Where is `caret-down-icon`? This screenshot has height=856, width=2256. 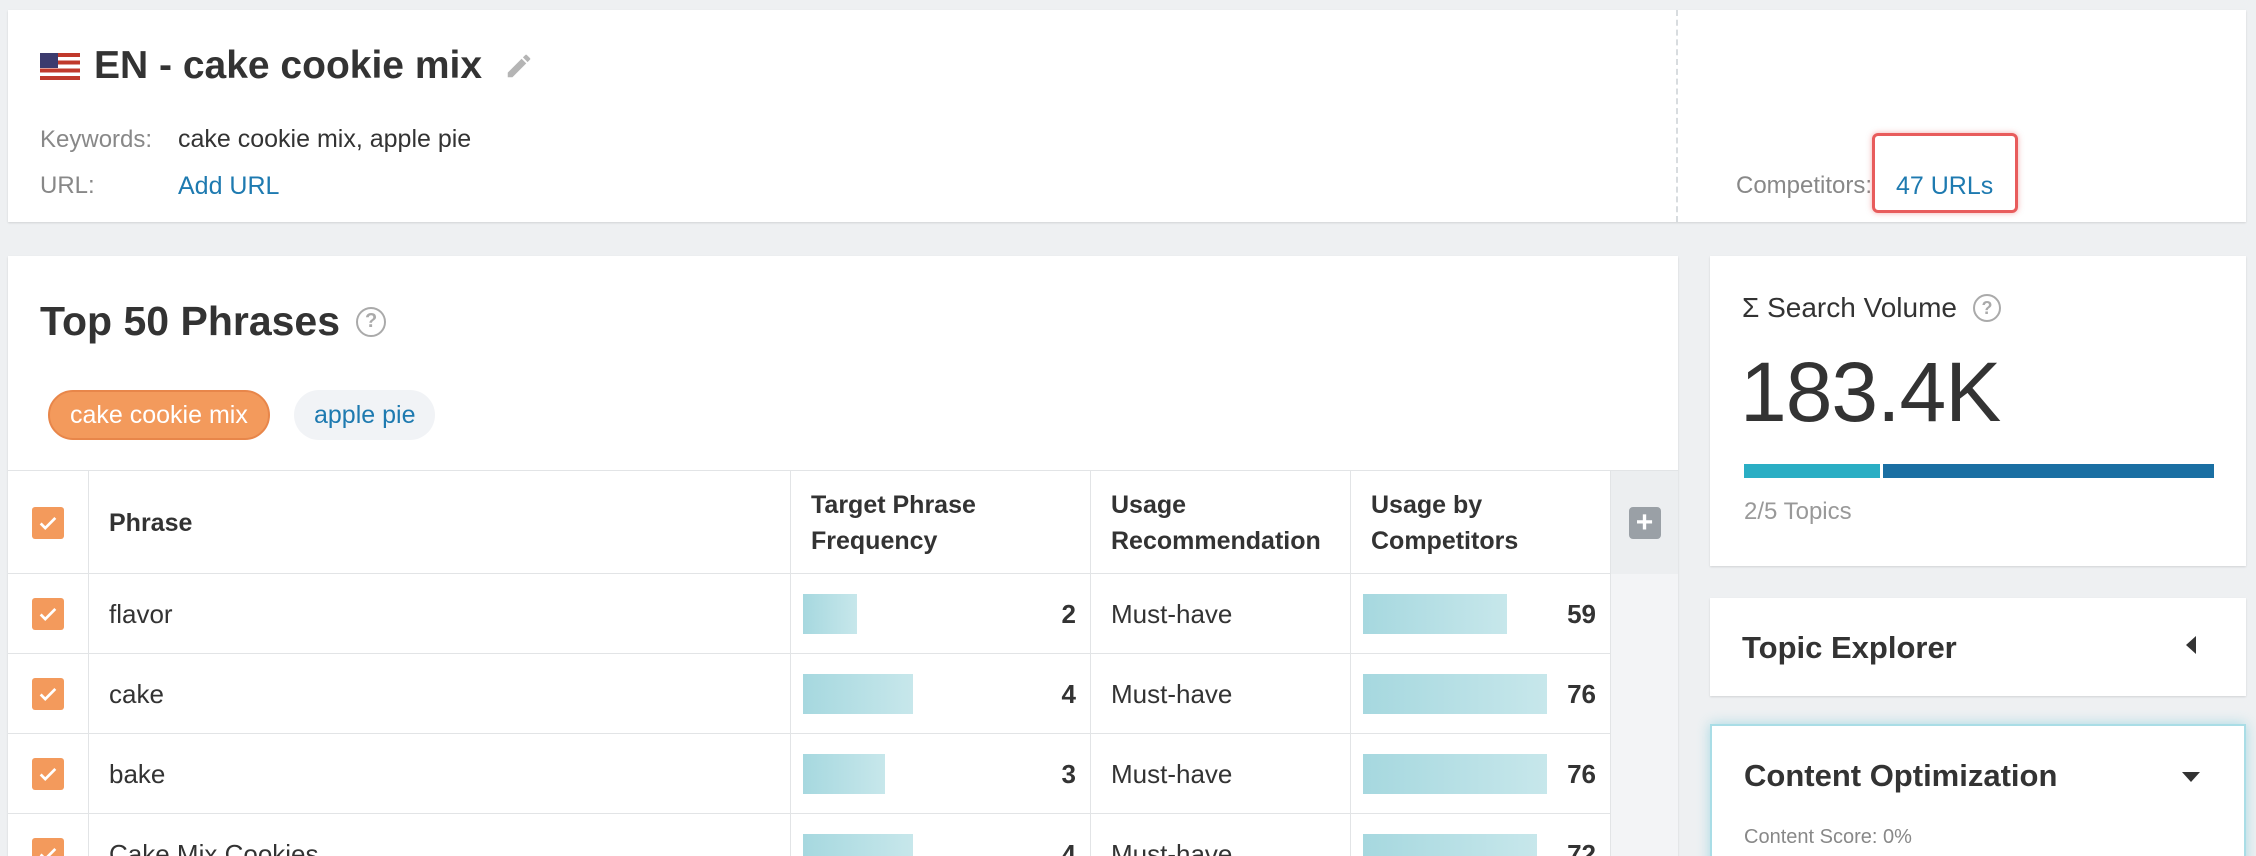
caret-down-icon is located at coordinates (2191, 777).